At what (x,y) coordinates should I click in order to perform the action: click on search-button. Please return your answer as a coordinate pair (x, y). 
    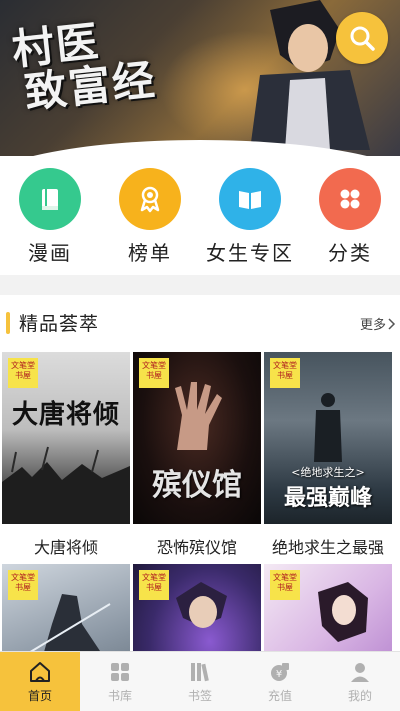
    Looking at the image, I should click on (362, 38).